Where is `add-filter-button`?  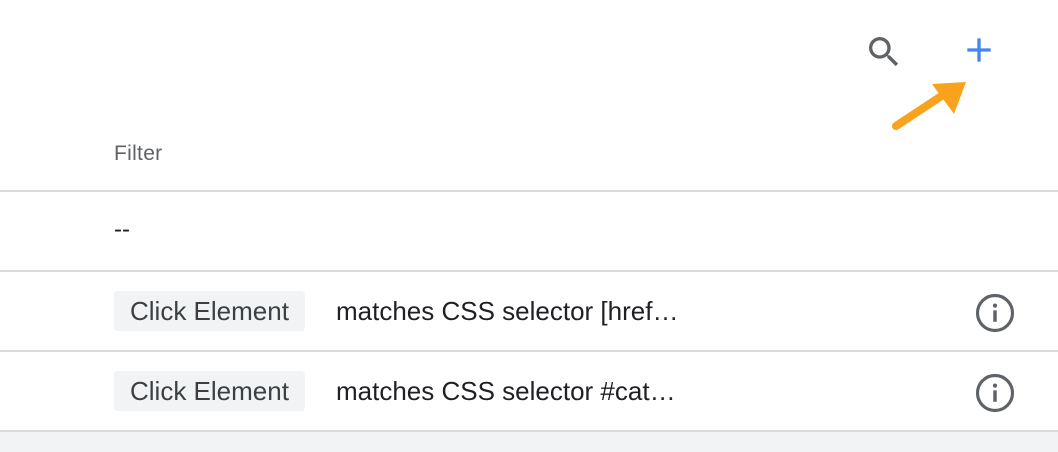 add-filter-button is located at coordinates (979, 50).